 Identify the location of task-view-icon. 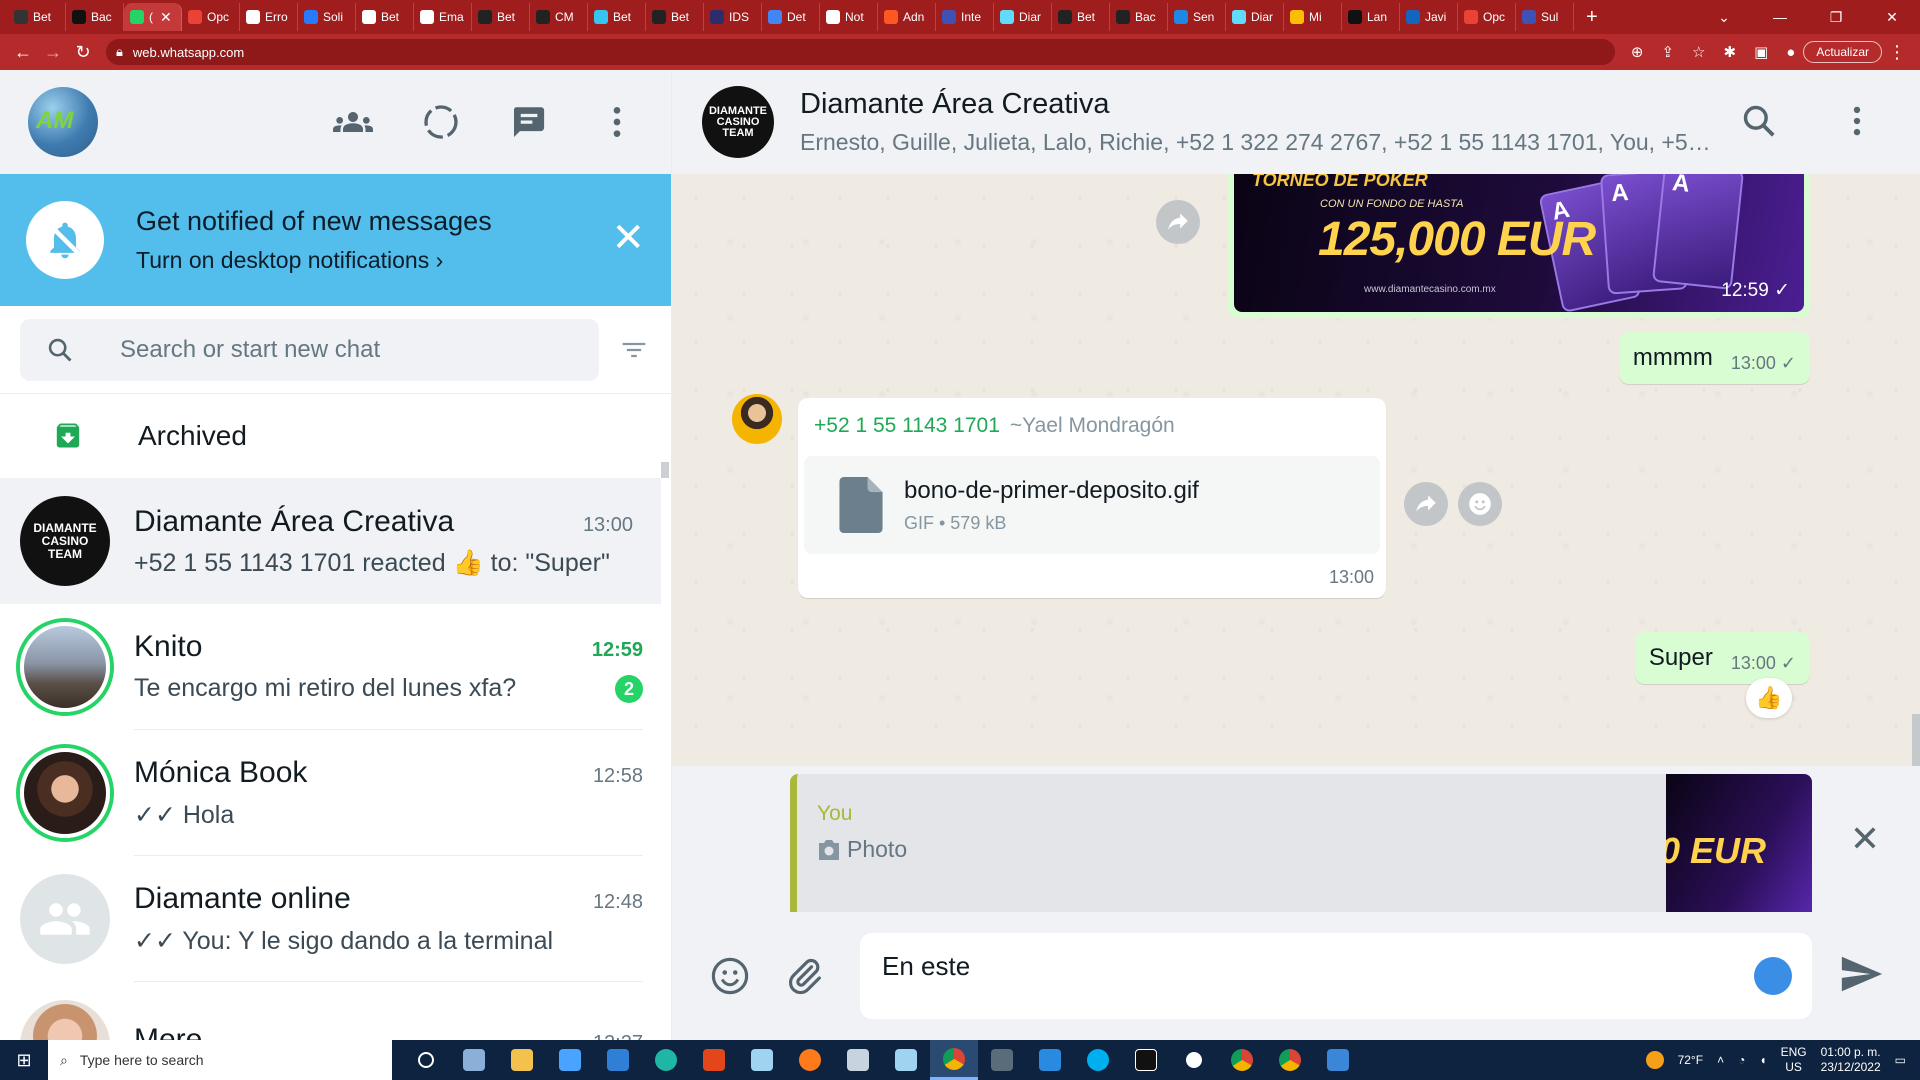
(474, 1060).